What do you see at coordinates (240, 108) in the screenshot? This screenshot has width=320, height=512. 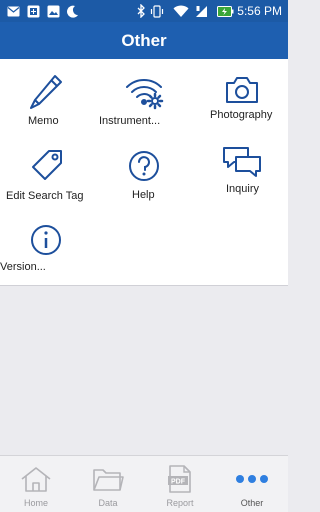 I see `photography-tile: Photography` at bounding box center [240, 108].